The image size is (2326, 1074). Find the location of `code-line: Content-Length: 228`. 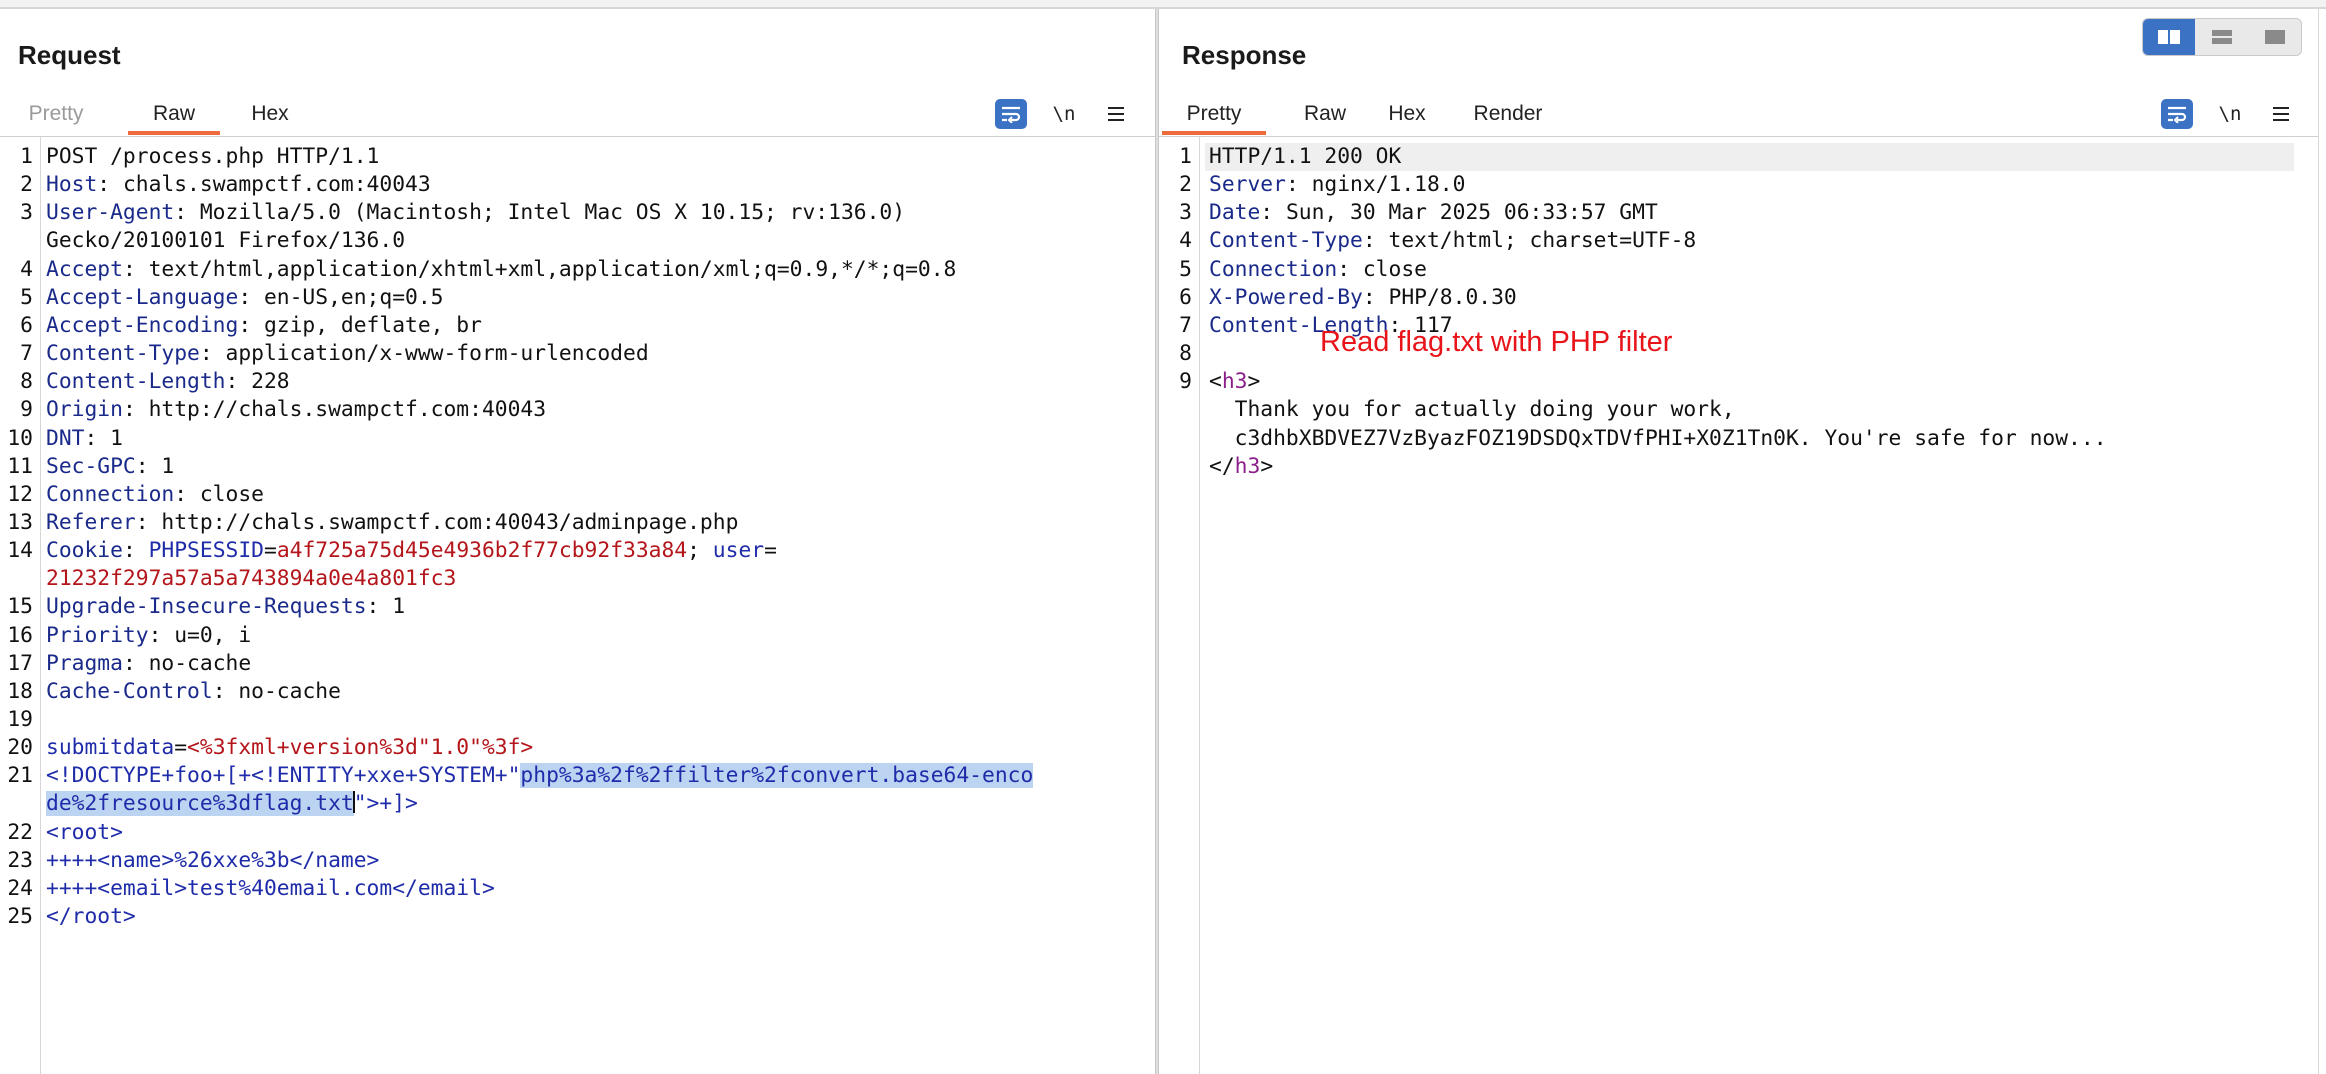

code-line: Content-Length: 228 is located at coordinates (168, 382).